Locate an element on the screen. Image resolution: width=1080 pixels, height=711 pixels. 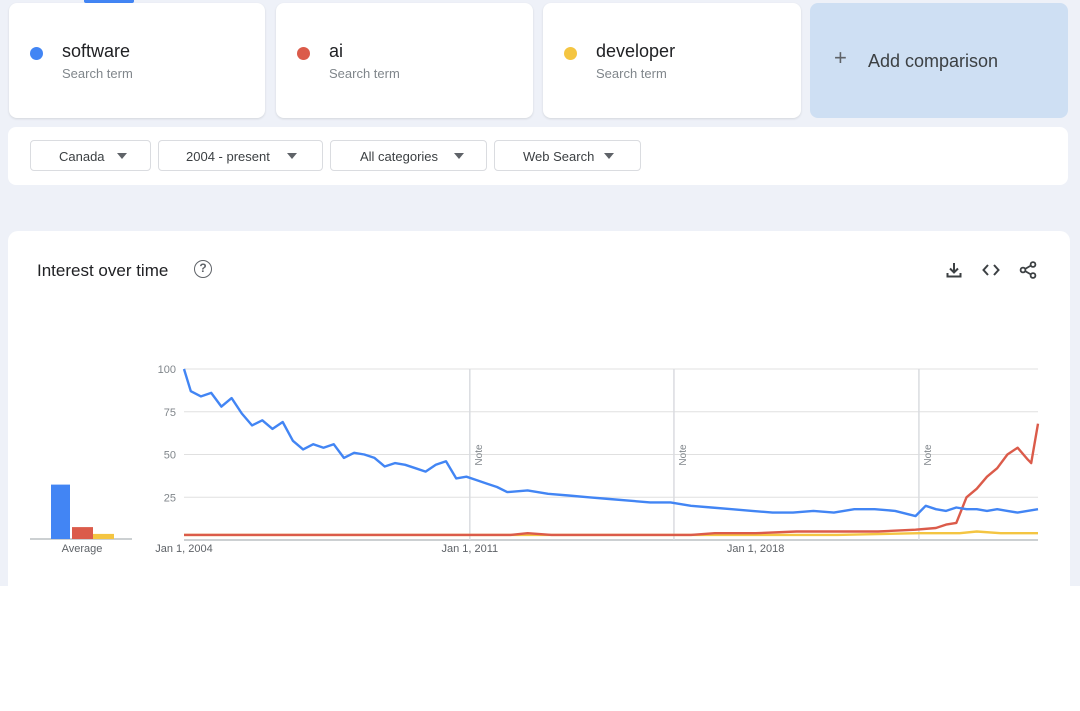
x-tick-label: Jan 1, 2018 is located at coordinates (756, 549).